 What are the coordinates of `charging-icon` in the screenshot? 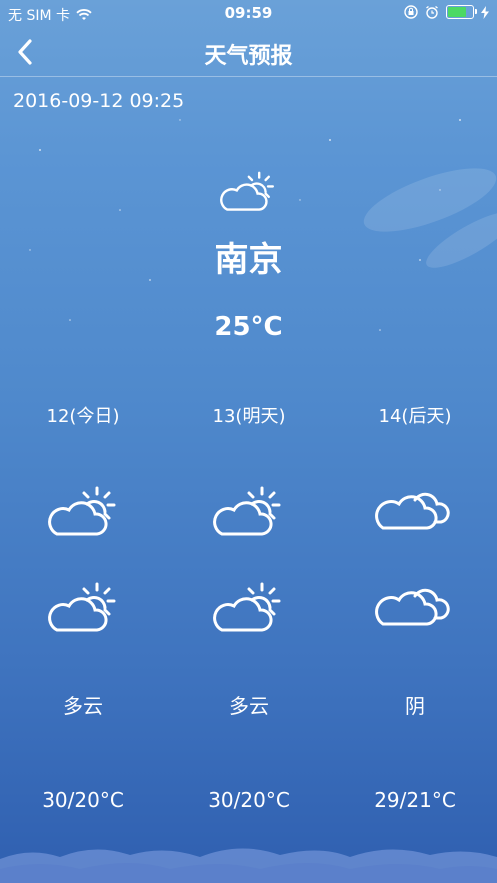 It's located at (485, 12).